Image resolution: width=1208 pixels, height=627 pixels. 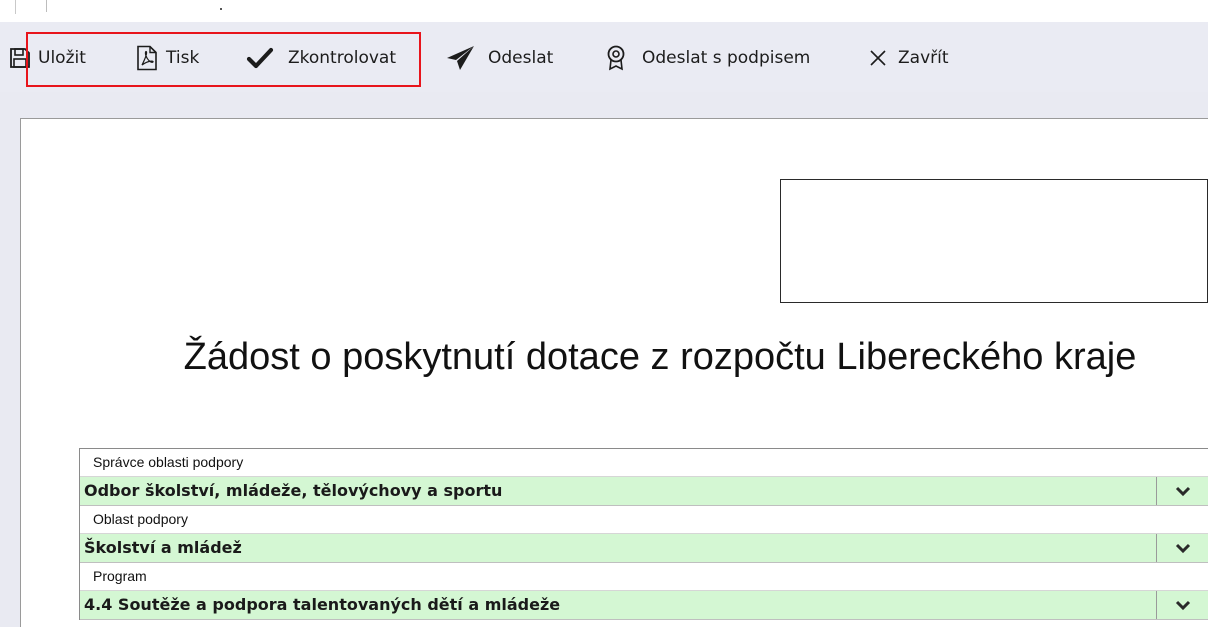 I want to click on send-signed-label: Odeslat s podpisem, so click(x=726, y=58).